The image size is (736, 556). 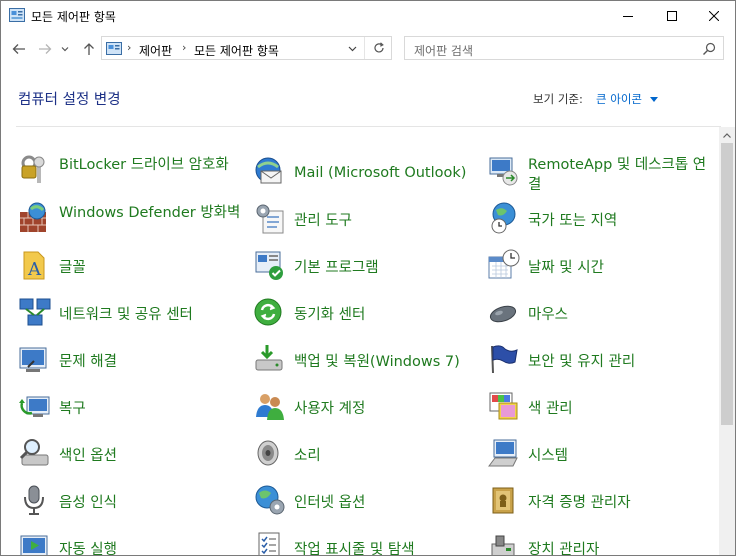 What do you see at coordinates (564, 48) in the screenshot?
I see `search-box: 제어판 검색` at bounding box center [564, 48].